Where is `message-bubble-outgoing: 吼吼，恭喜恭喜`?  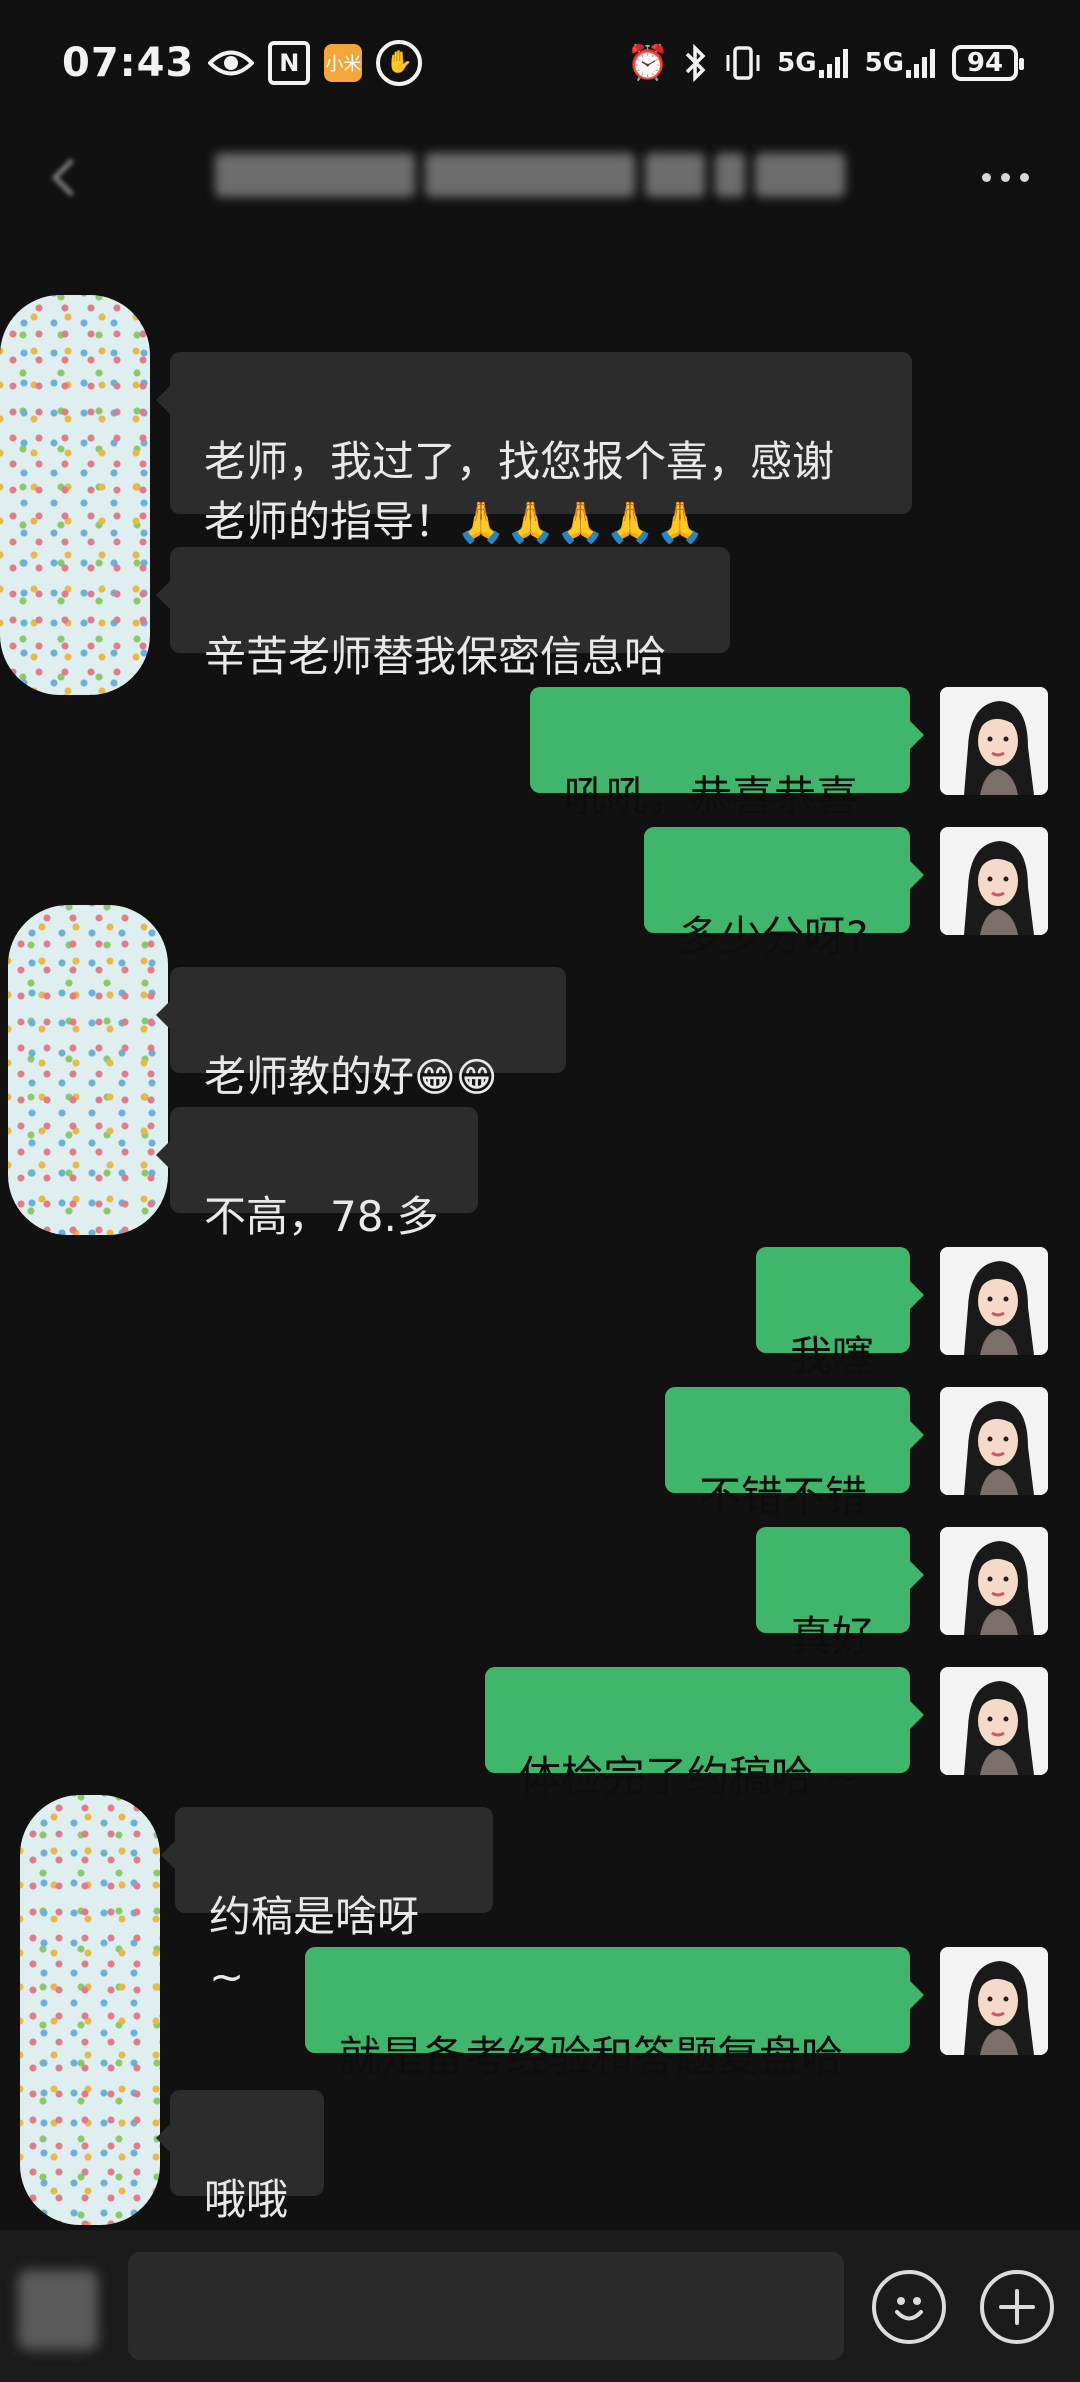 message-bubble-outgoing: 吼吼，恭喜恭喜 is located at coordinates (727, 754).